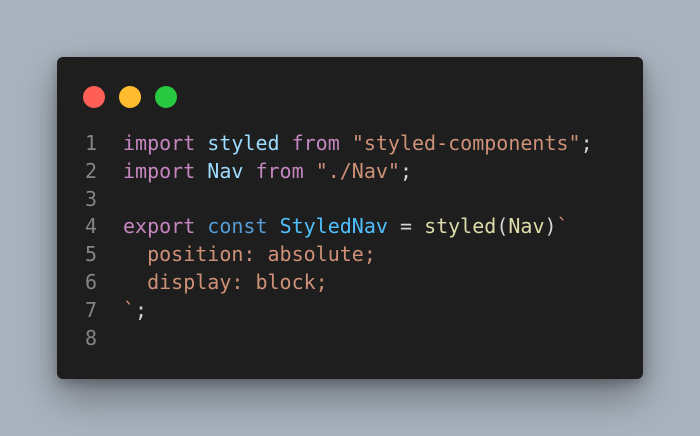 This screenshot has width=700, height=436. I want to click on code-token-punct: =, so click(406, 226).